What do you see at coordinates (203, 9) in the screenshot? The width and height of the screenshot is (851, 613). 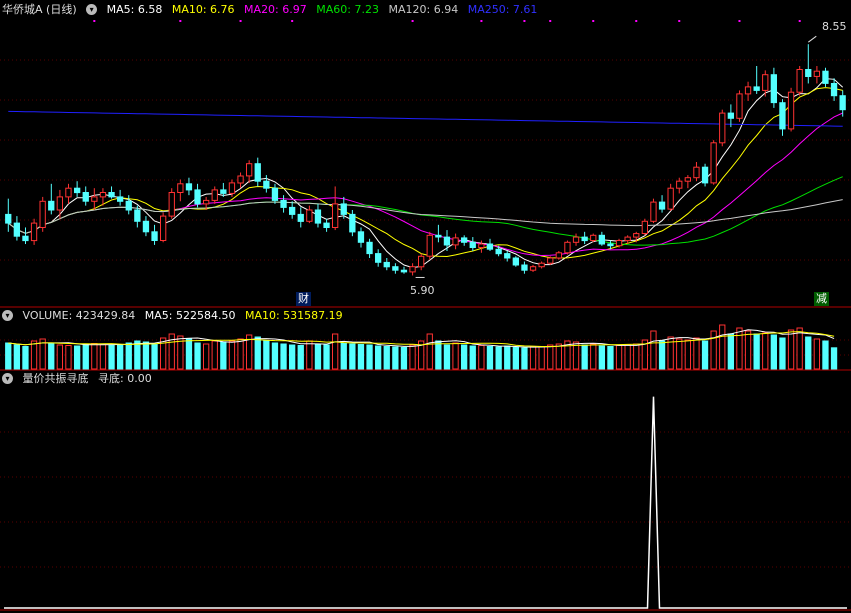 I see `ma10-label: MA10: 6.76` at bounding box center [203, 9].